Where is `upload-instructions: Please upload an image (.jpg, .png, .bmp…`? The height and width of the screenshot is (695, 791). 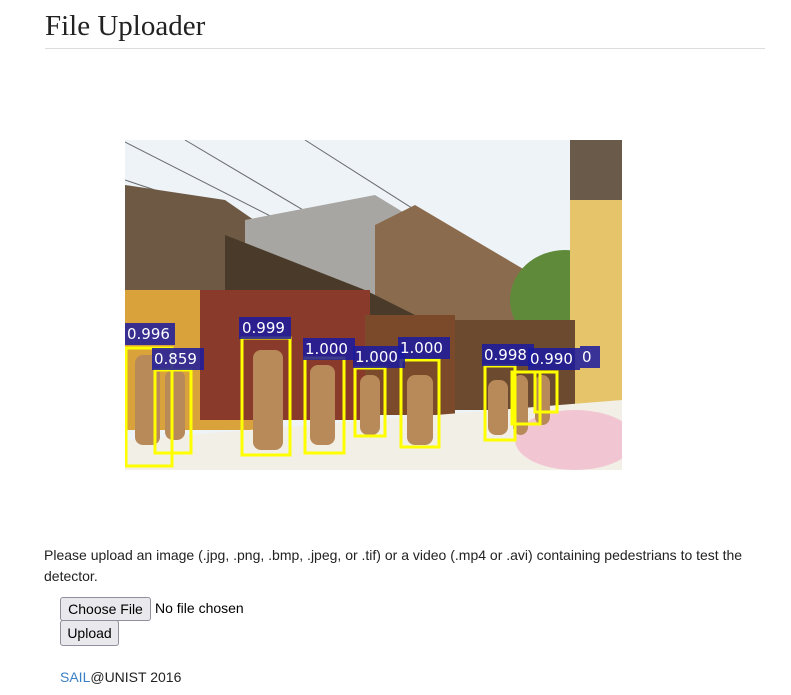
upload-instructions: Please upload an image (.jpg, .png, .bmp… is located at coordinates (393, 565).